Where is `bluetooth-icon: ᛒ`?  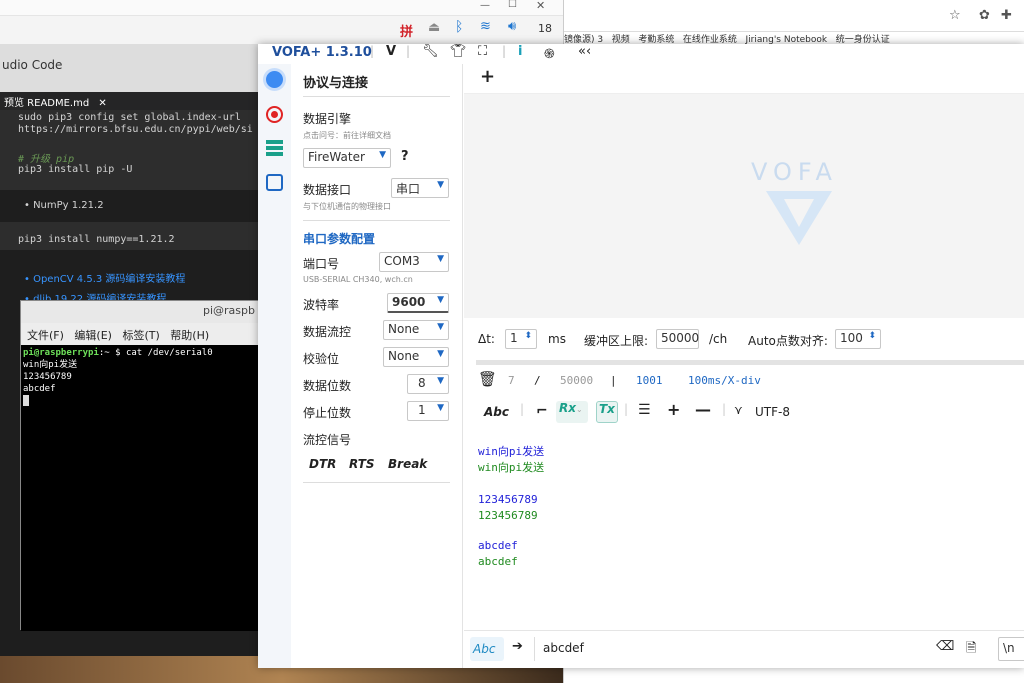
bluetooth-icon: ᛒ is located at coordinates (459, 27).